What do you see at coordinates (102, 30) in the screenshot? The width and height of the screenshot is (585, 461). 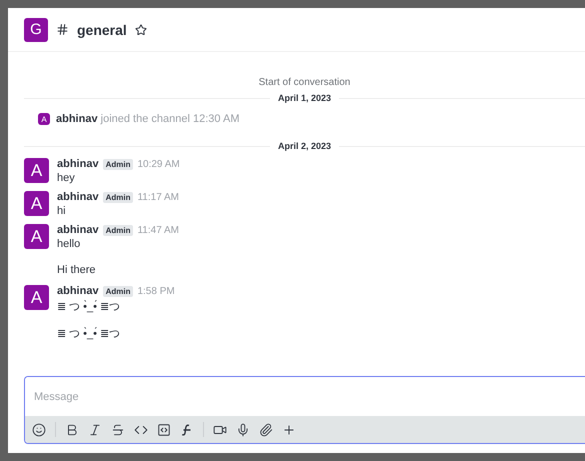 I see `channel-title: general` at bounding box center [102, 30].